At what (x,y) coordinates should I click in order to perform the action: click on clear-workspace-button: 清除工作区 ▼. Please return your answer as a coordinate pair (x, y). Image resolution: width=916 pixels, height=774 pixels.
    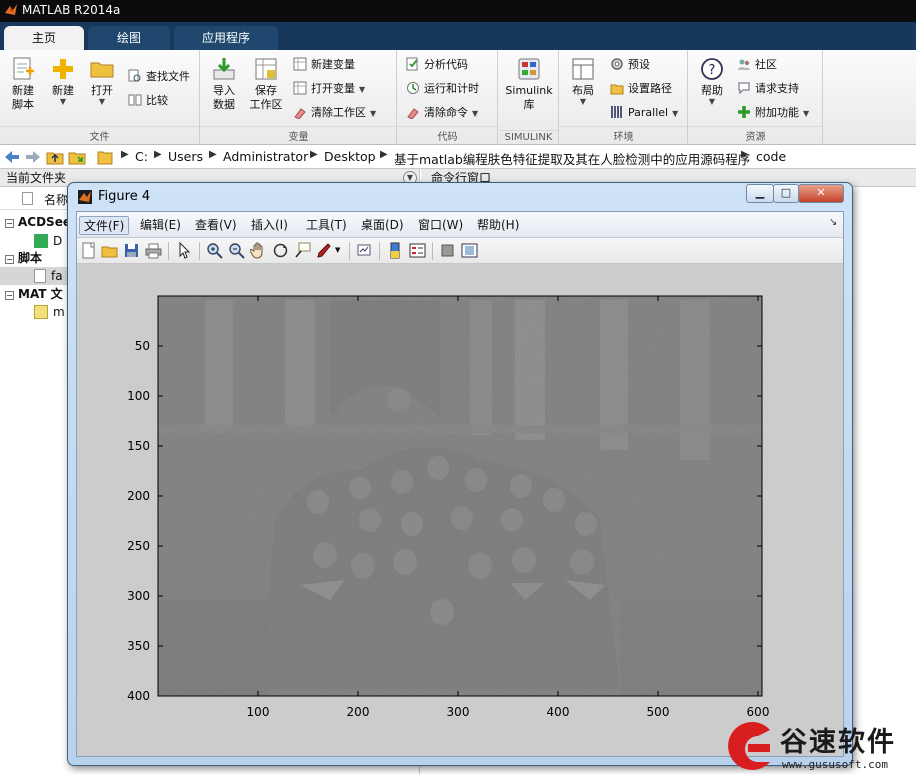
    Looking at the image, I should click on (334, 113).